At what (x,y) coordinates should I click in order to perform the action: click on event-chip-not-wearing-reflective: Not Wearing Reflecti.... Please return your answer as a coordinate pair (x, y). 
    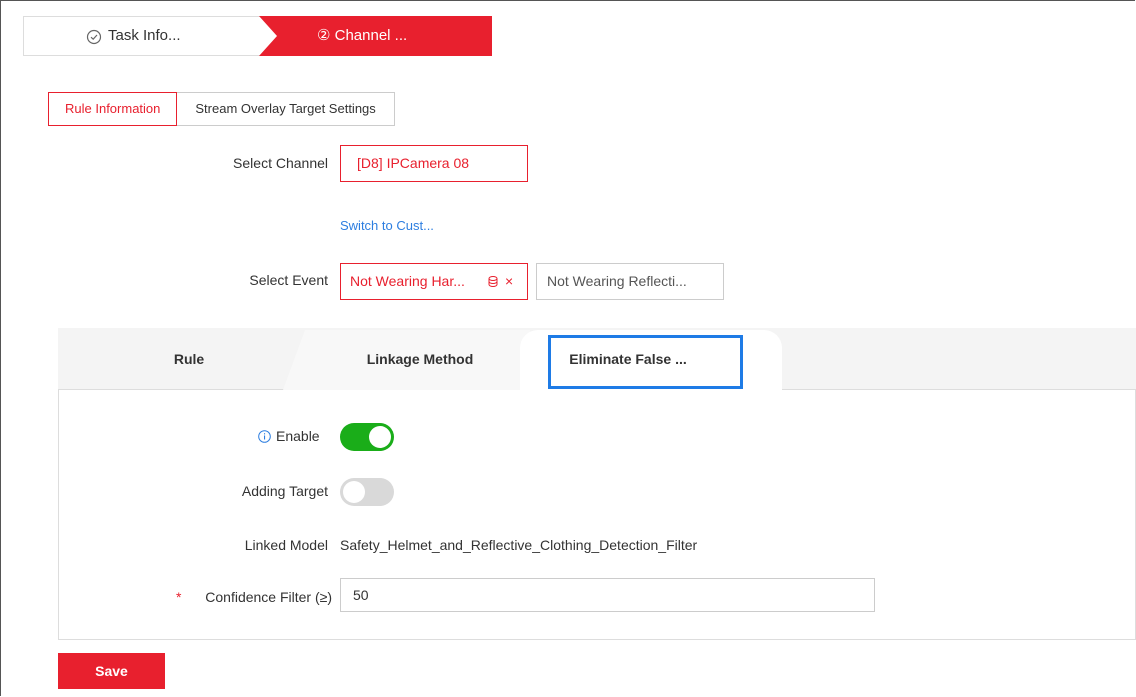
    Looking at the image, I should click on (630, 281).